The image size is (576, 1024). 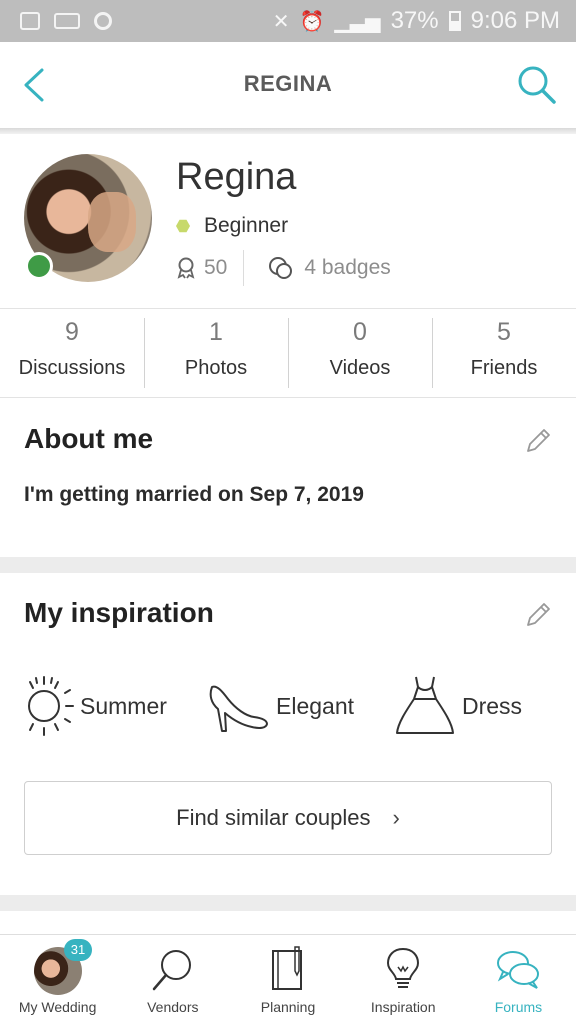 What do you see at coordinates (67, 21) in the screenshot?
I see `voicemail-icon` at bounding box center [67, 21].